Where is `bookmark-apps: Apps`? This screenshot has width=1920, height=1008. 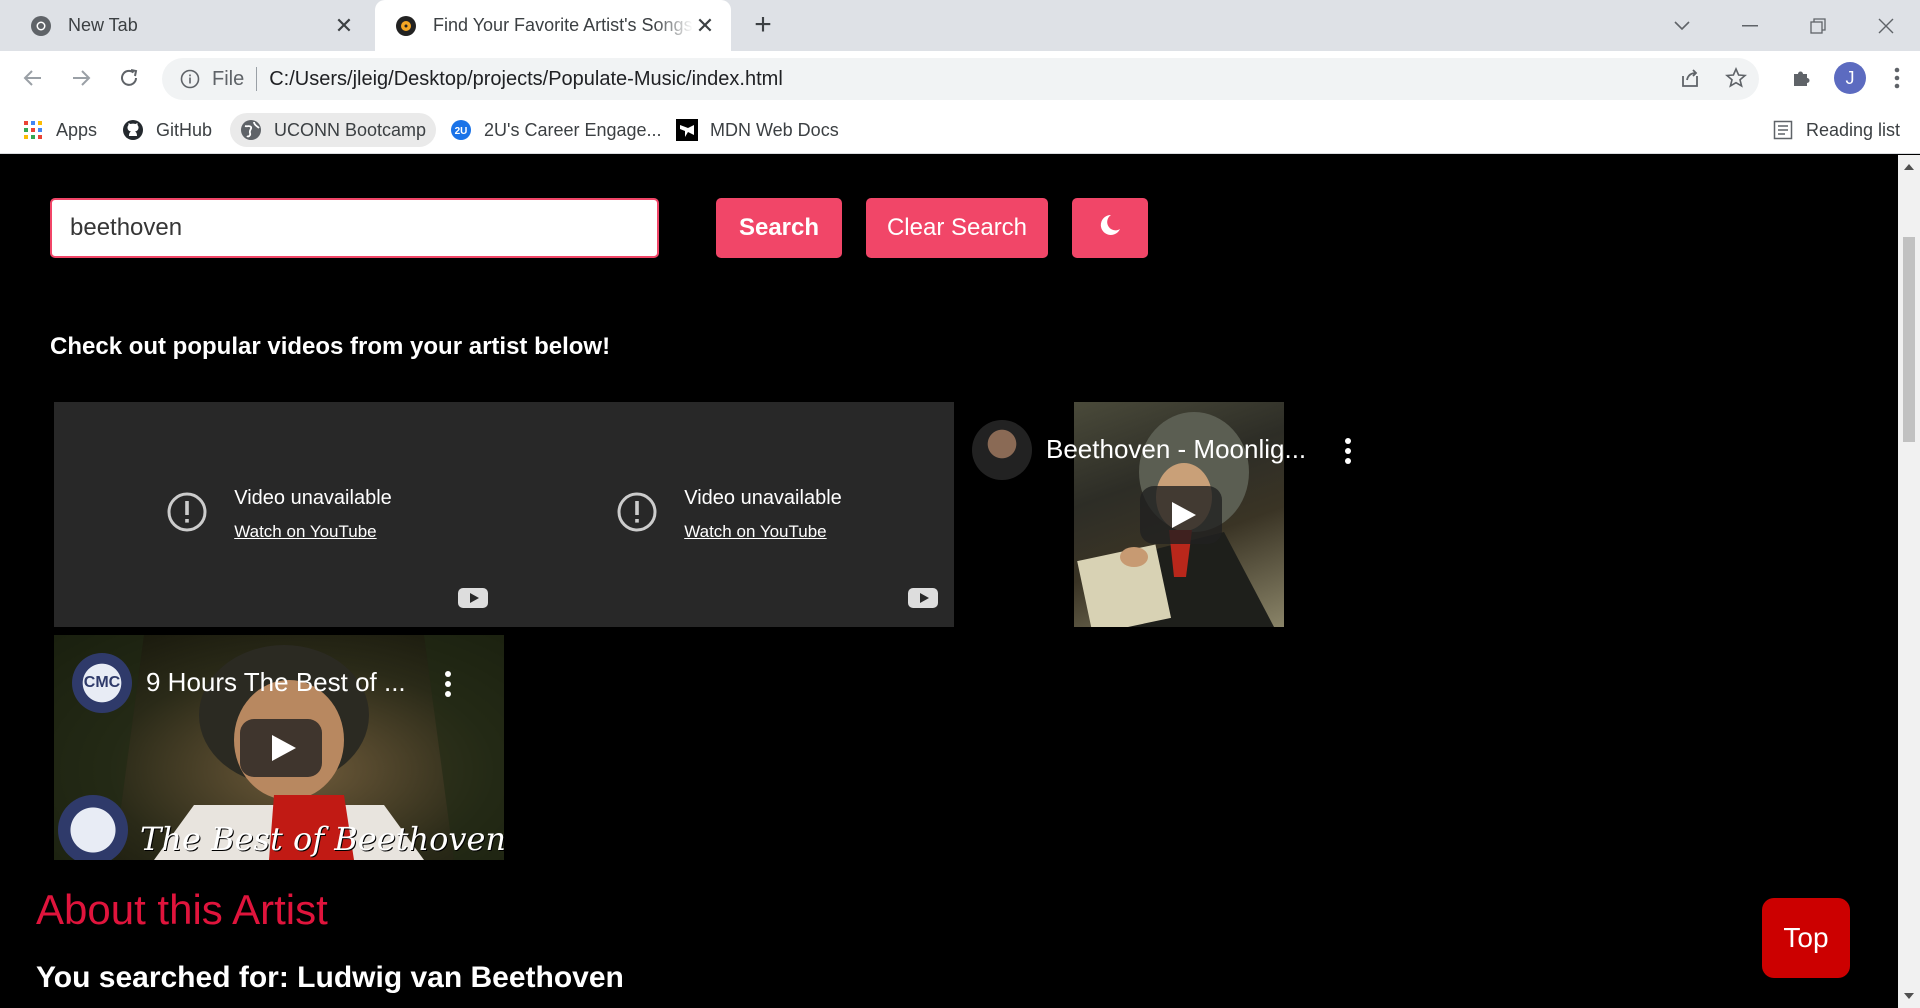 bookmark-apps: Apps is located at coordinates (59, 130).